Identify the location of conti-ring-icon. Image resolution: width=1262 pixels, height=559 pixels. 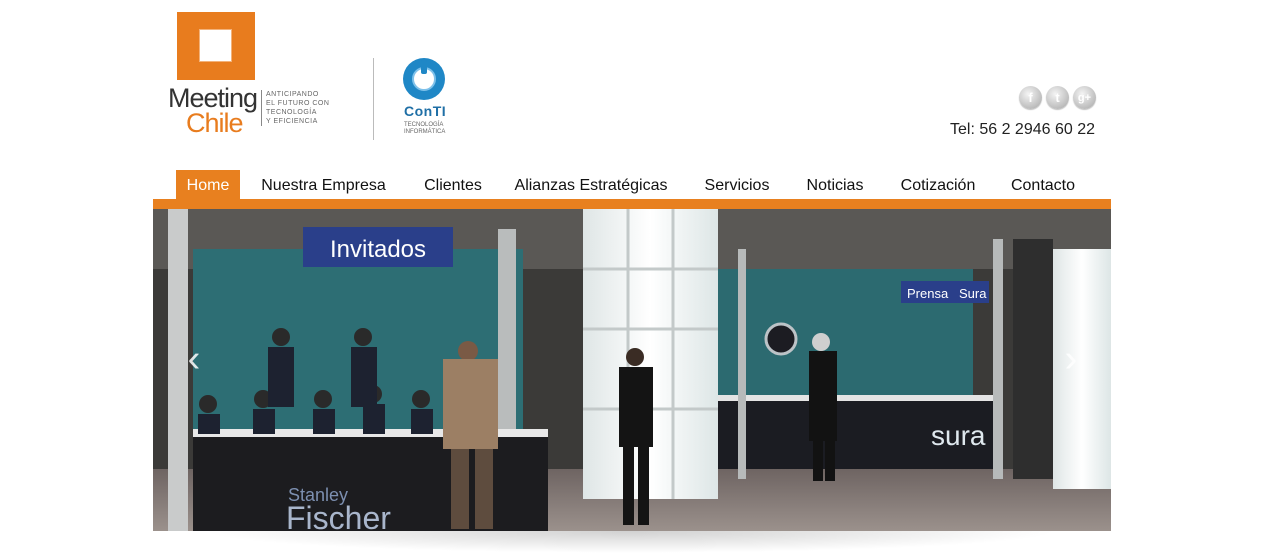
(424, 79).